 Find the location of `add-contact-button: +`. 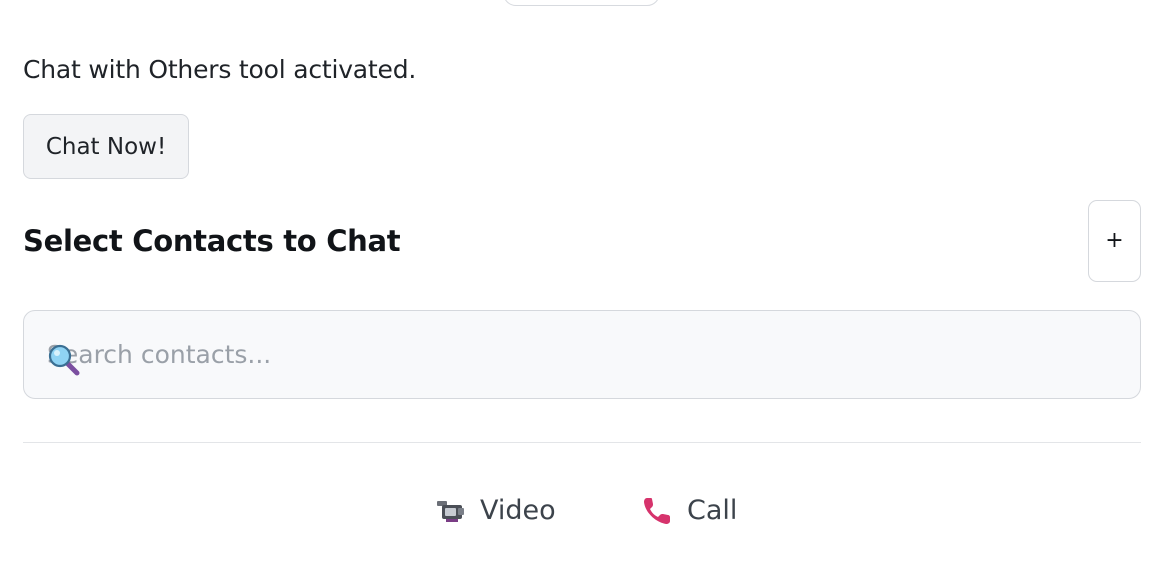

add-contact-button: + is located at coordinates (1114, 241).